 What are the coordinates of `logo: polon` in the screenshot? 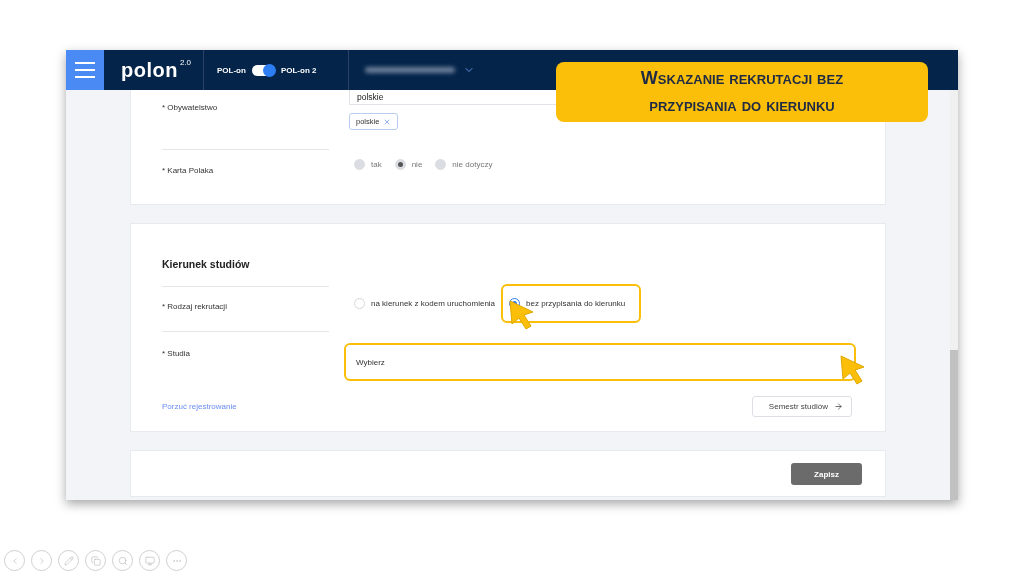 It's located at (149, 70).